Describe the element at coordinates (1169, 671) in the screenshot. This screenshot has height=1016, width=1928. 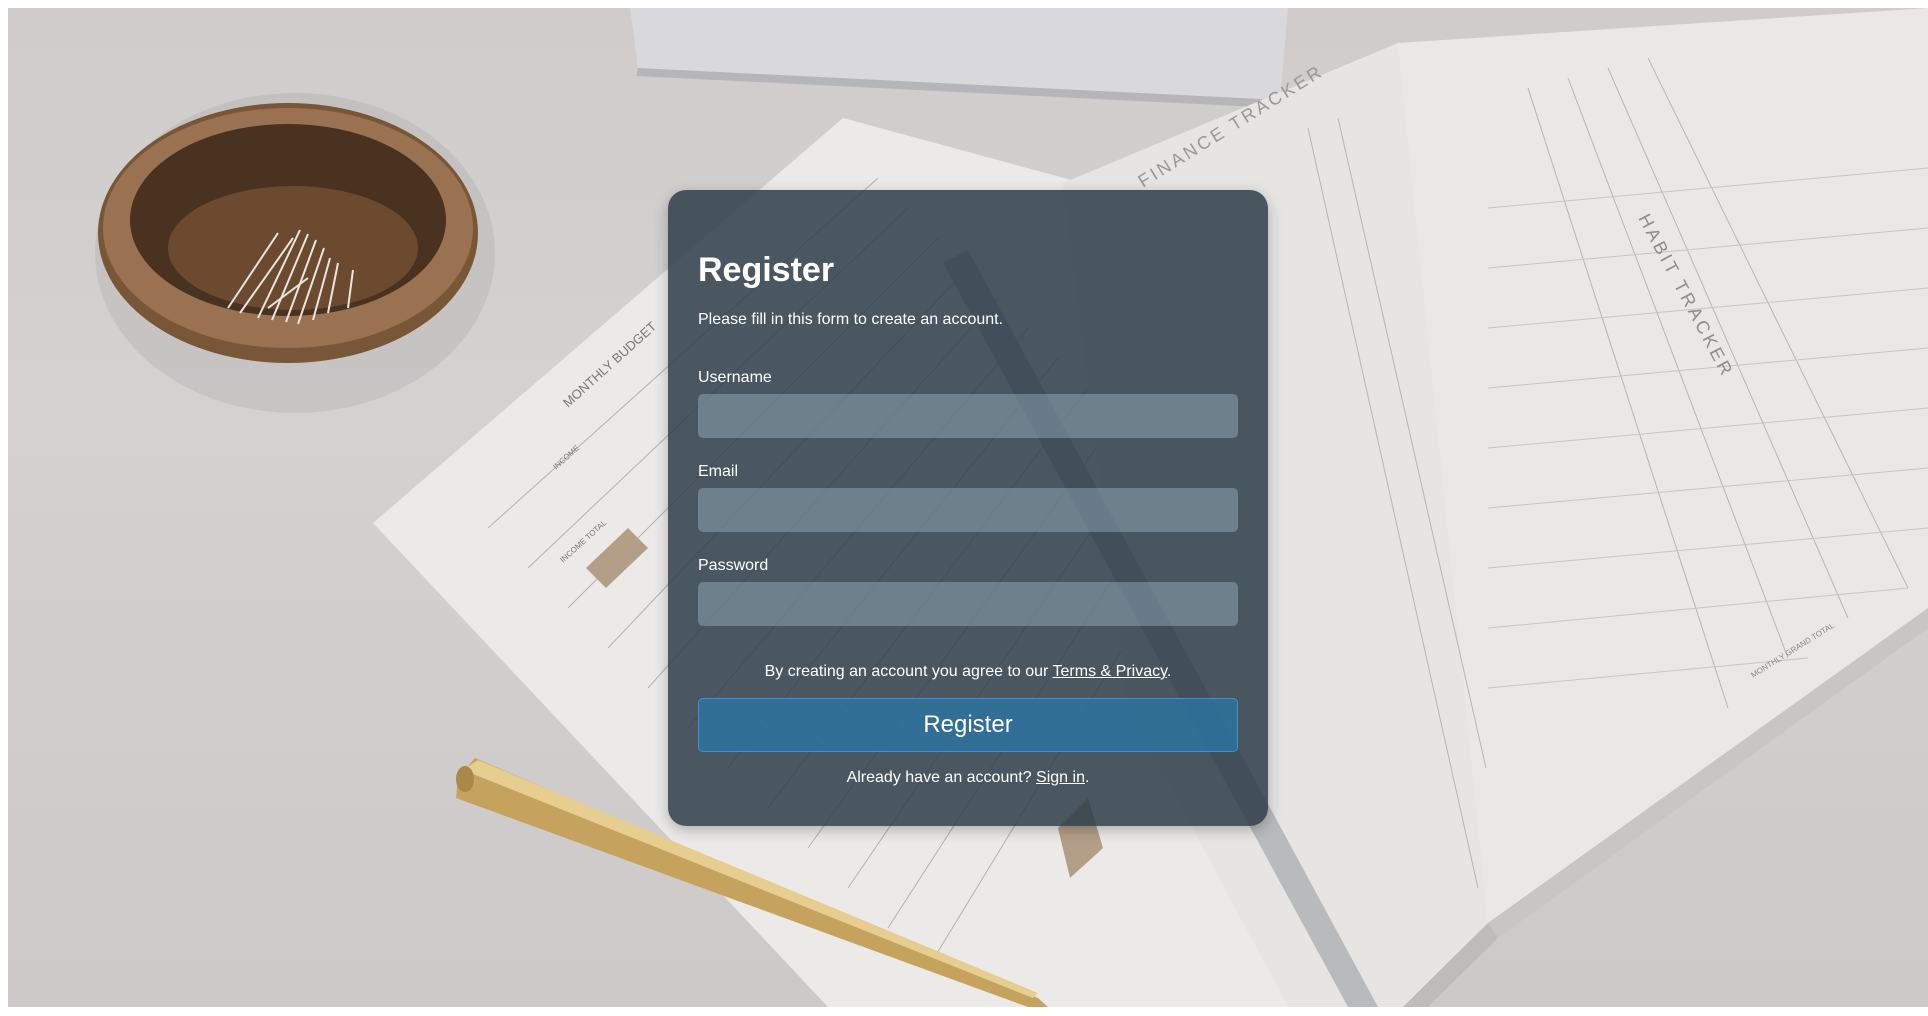
I see `terms-notice-end: .` at that location.